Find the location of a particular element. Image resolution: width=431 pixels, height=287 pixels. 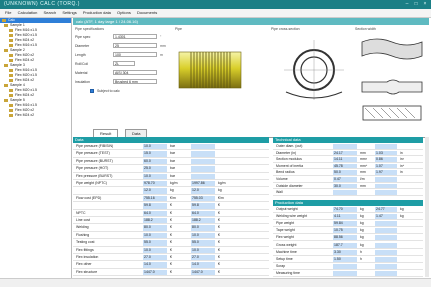

table-row: Pipe pressure (HOT) 25.0 bar is located at coordinates (171, 169).